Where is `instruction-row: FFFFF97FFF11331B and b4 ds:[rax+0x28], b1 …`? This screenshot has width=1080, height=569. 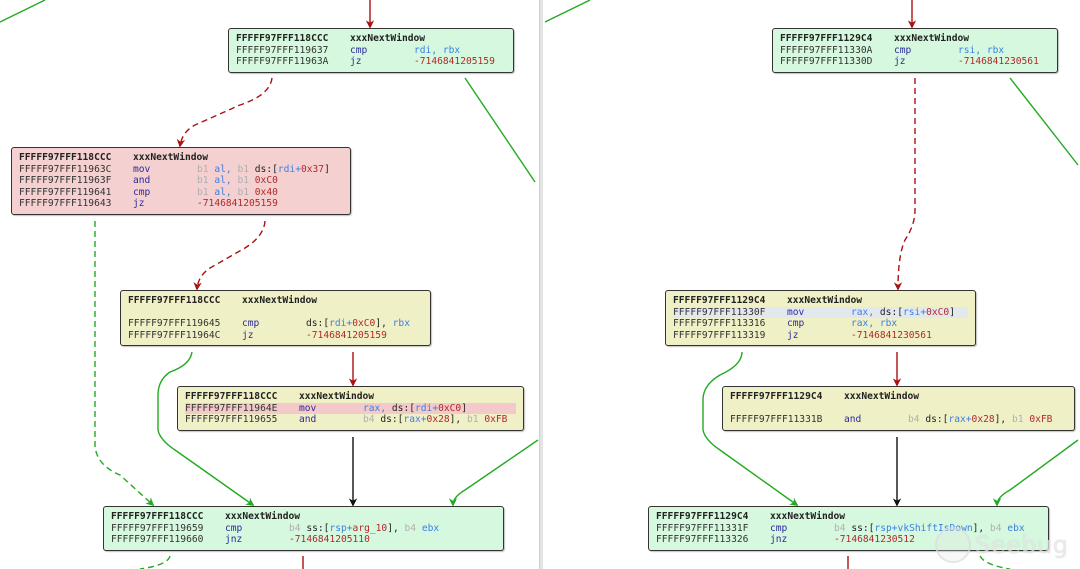 instruction-row: FFFFF97FFF11331B and b4 ds:[rax+0x28], b1 … is located at coordinates (898, 420).